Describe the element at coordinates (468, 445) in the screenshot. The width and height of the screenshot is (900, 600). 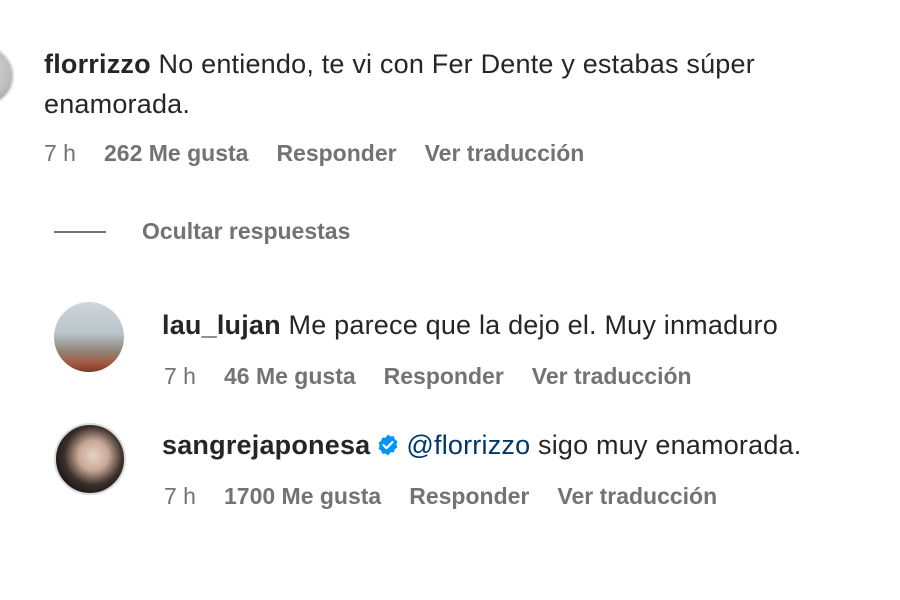
I see `reply-mention: @florrizzo` at that location.